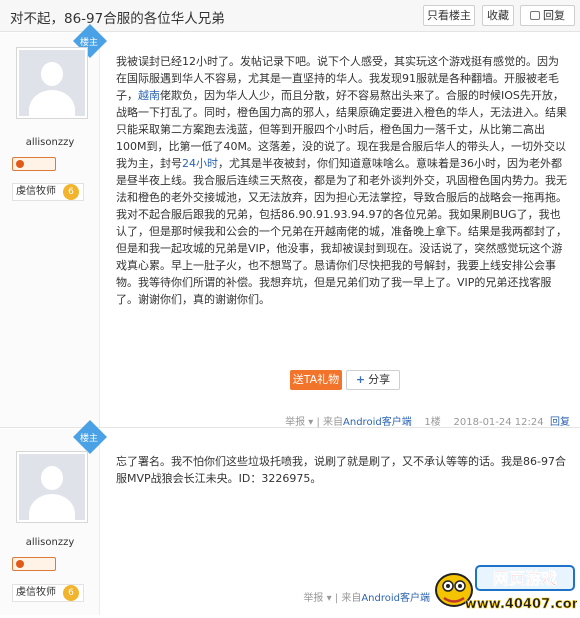 Image resolution: width=580 pixels, height=618 pixels. Describe the element at coordinates (449, 15) in the screenshot. I see `only-author-button: 只看楼主` at that location.